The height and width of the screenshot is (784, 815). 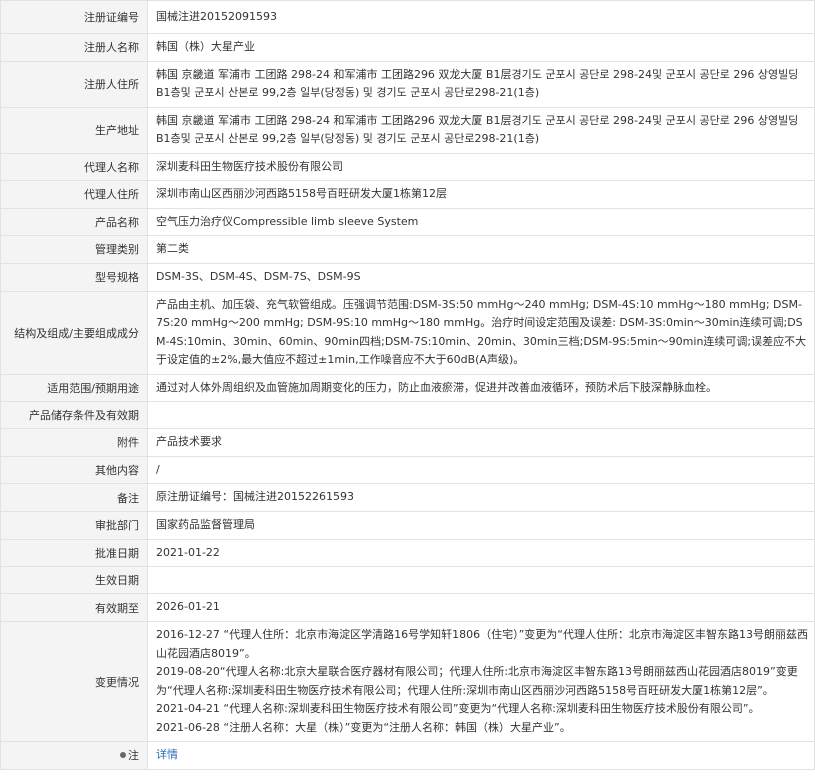 I want to click on table-row: 管理类别 第二类, so click(x=407, y=249).